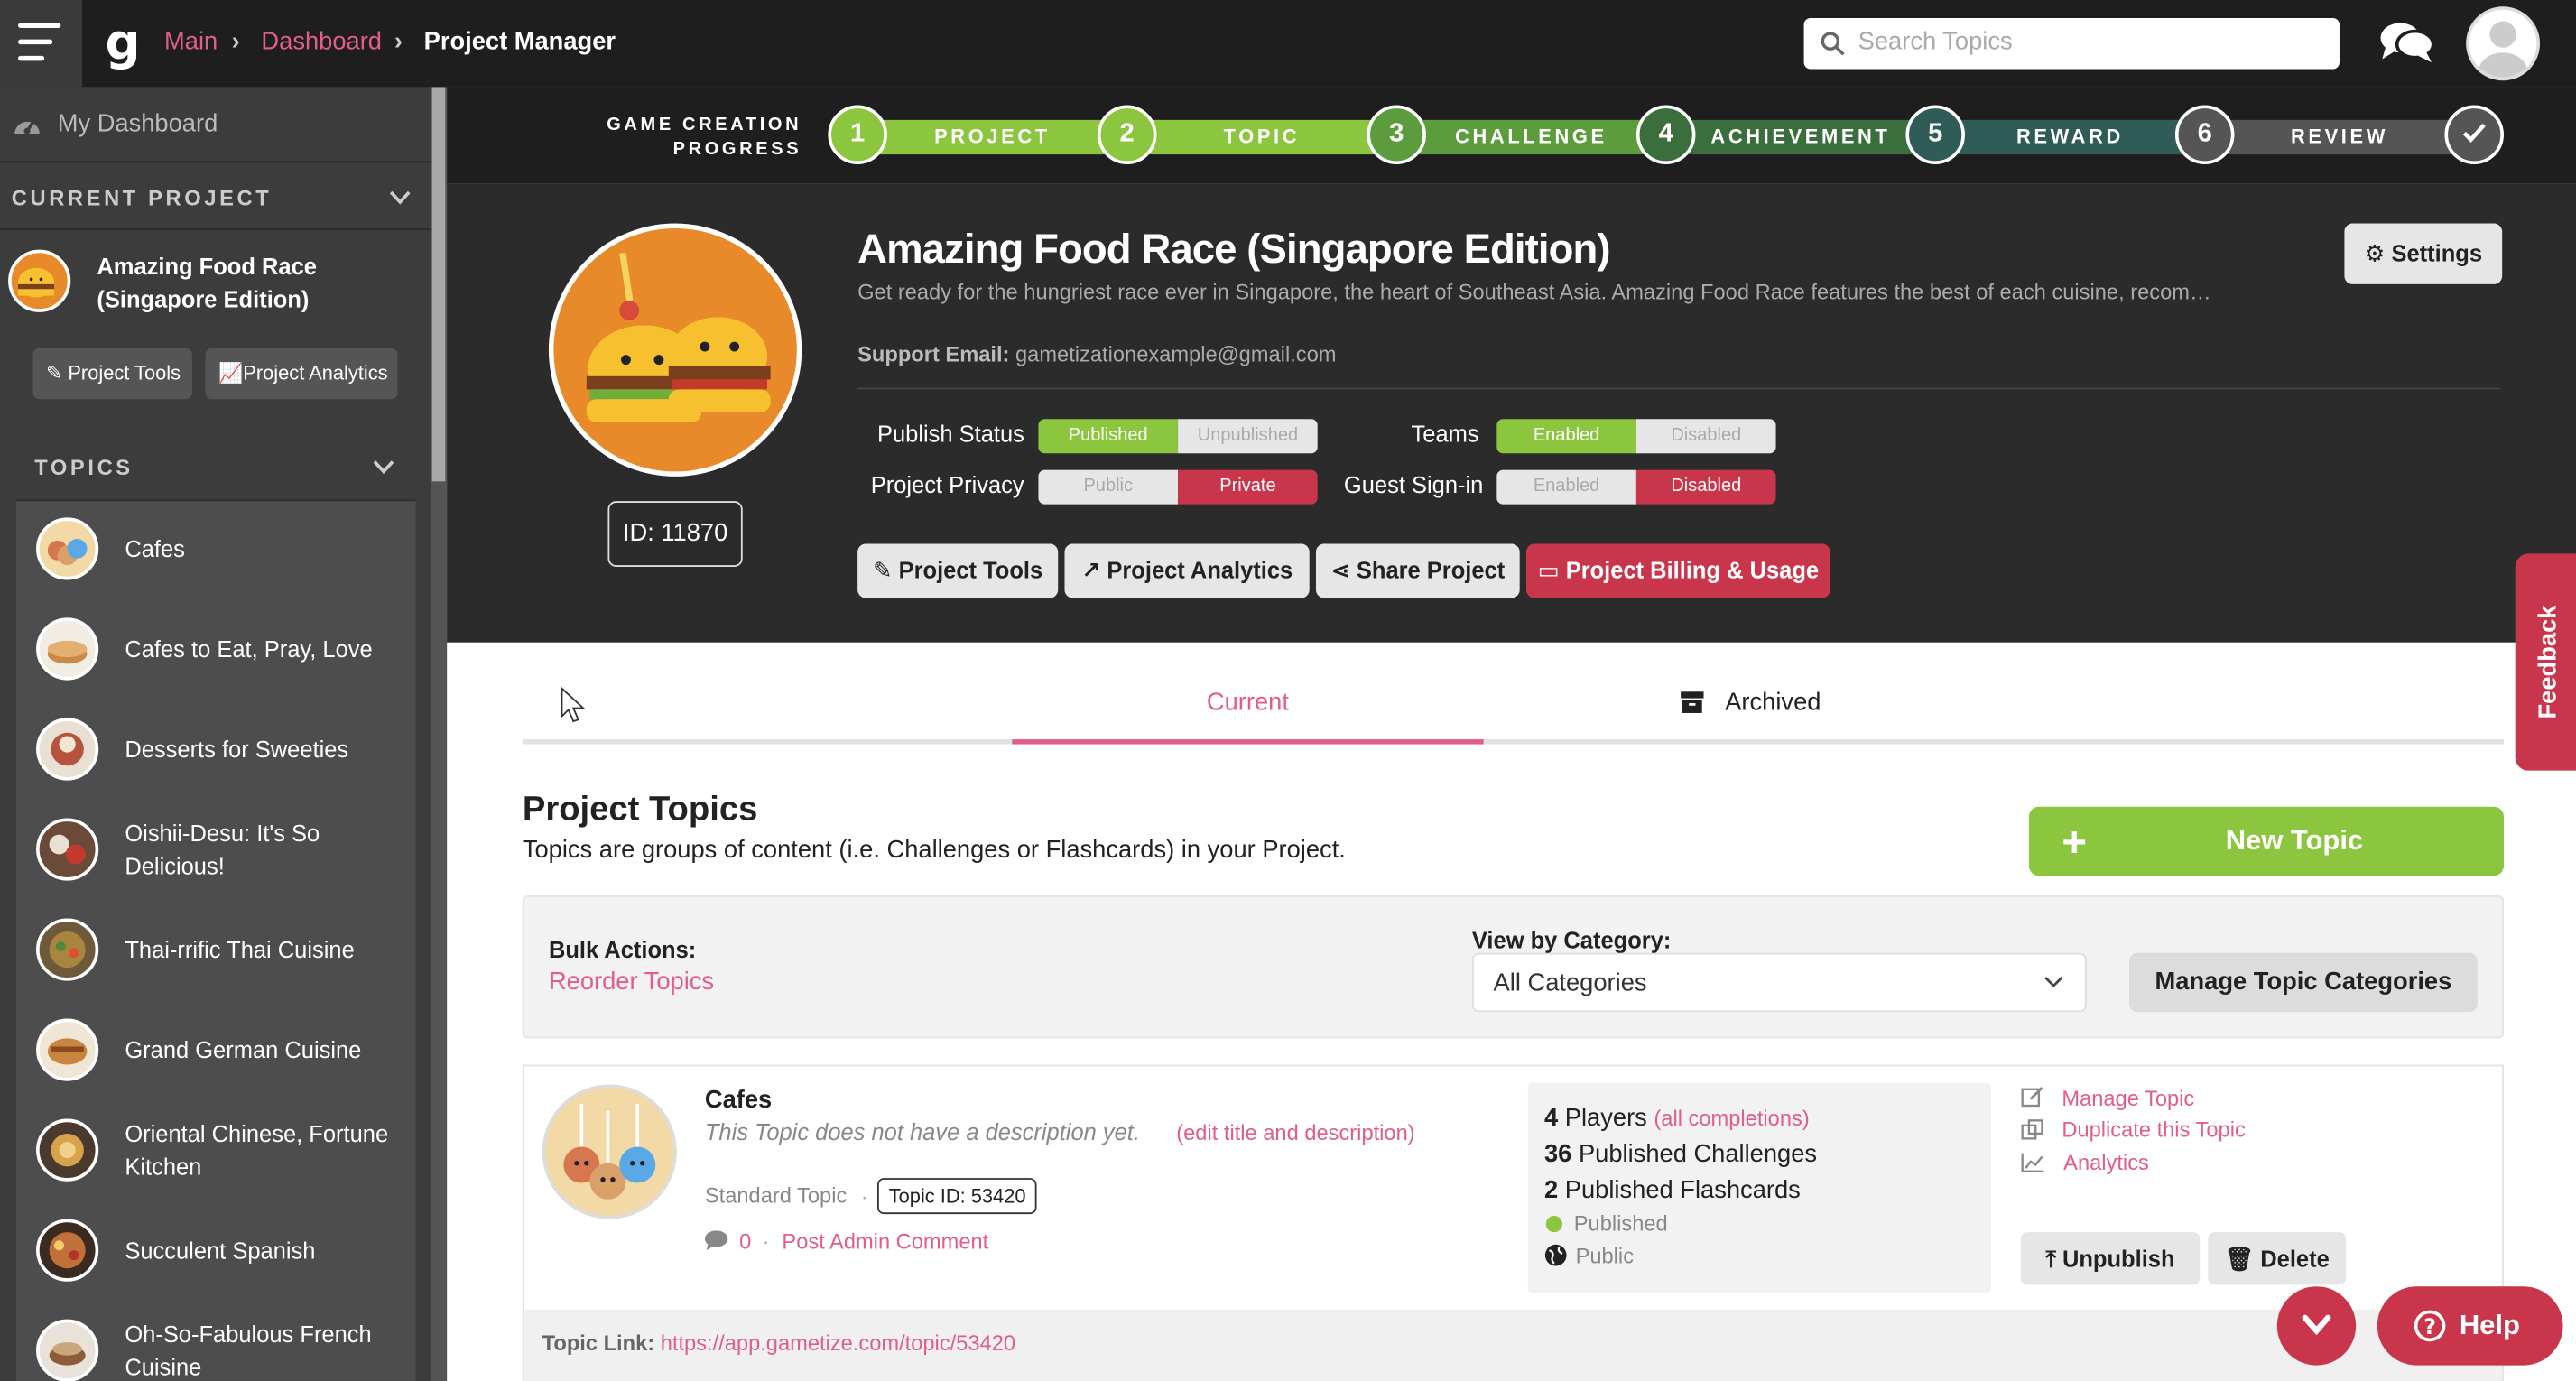 Image resolution: width=2576 pixels, height=1381 pixels. What do you see at coordinates (215, 752) in the screenshot?
I see `sidebar-topic-item: Desserts for Sweeties` at bounding box center [215, 752].